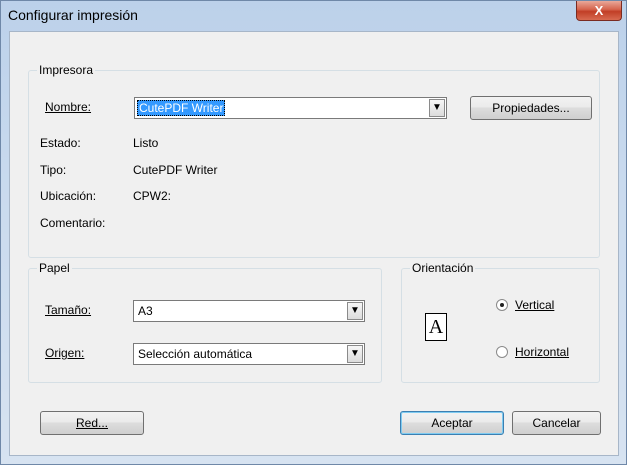  Describe the element at coordinates (443, 268) in the screenshot. I see `orientation-group-title: Orientación` at that location.